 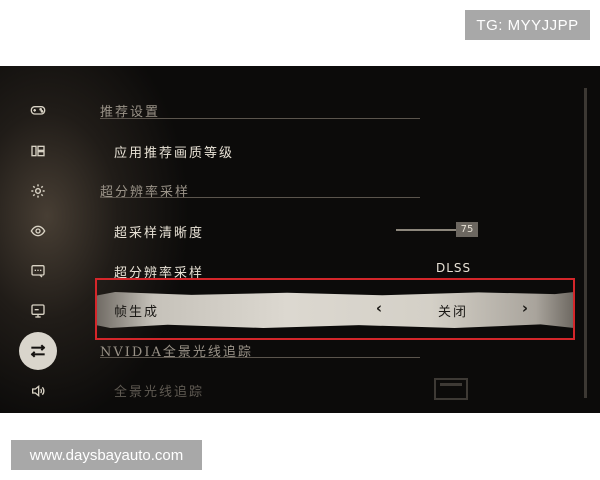 I want to click on frame-generation-row, so click(x=335, y=309).